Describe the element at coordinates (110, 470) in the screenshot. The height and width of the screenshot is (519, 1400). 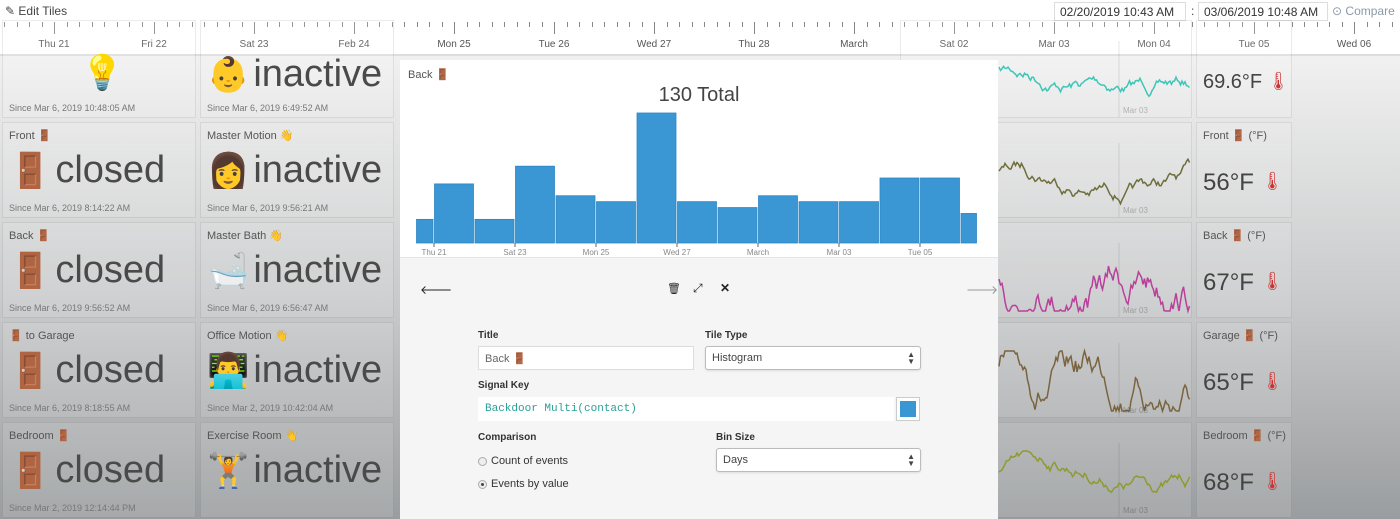
I see `state-value: closed` at that location.